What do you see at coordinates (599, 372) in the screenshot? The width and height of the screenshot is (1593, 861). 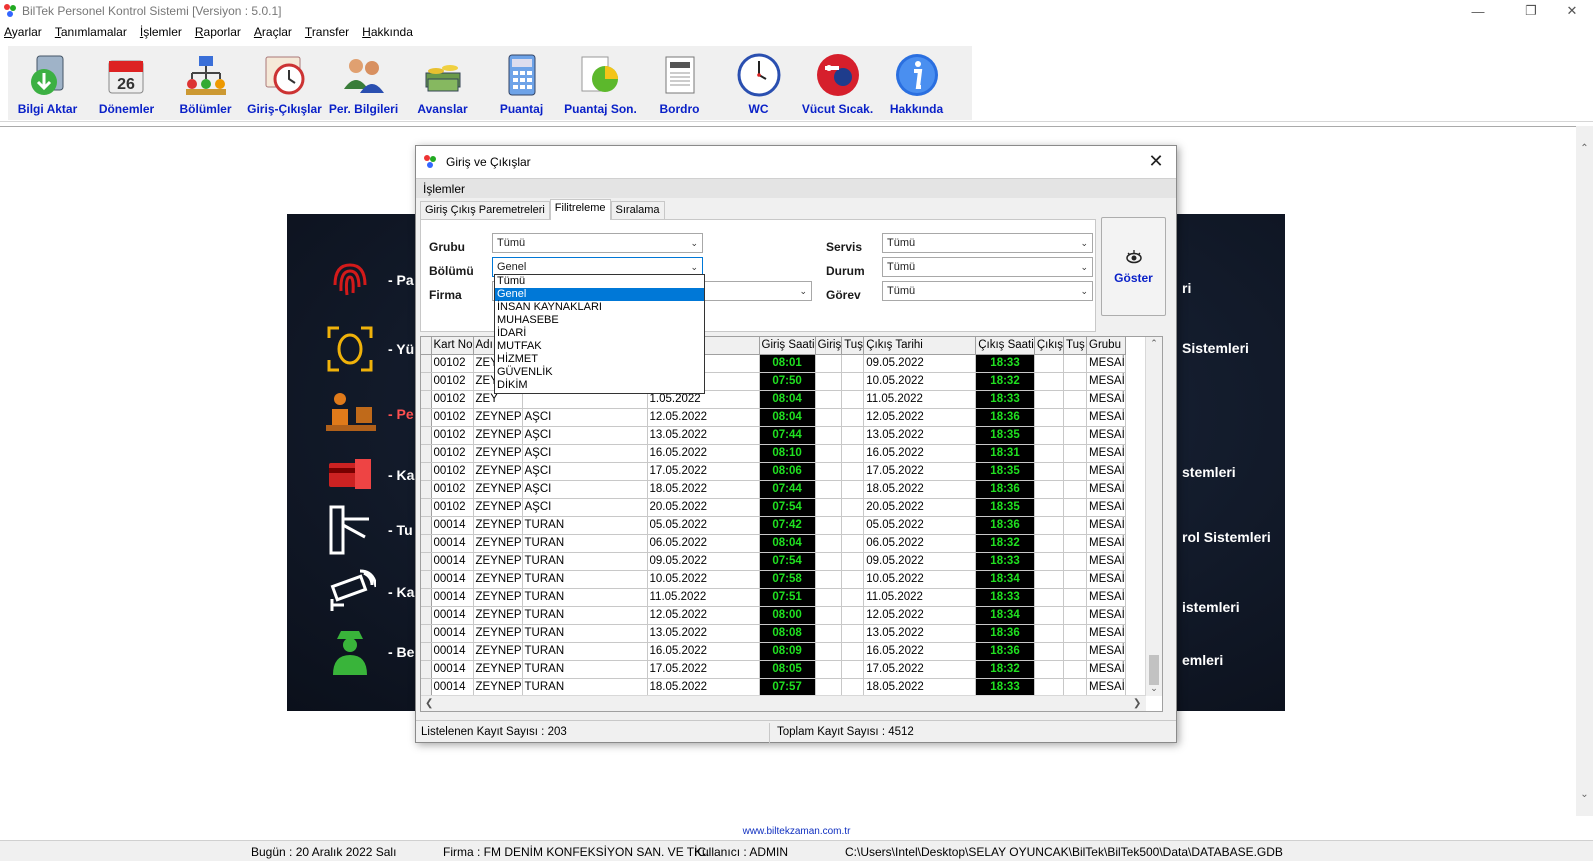 I see `dropdown-option: GÜVENLİK` at bounding box center [599, 372].